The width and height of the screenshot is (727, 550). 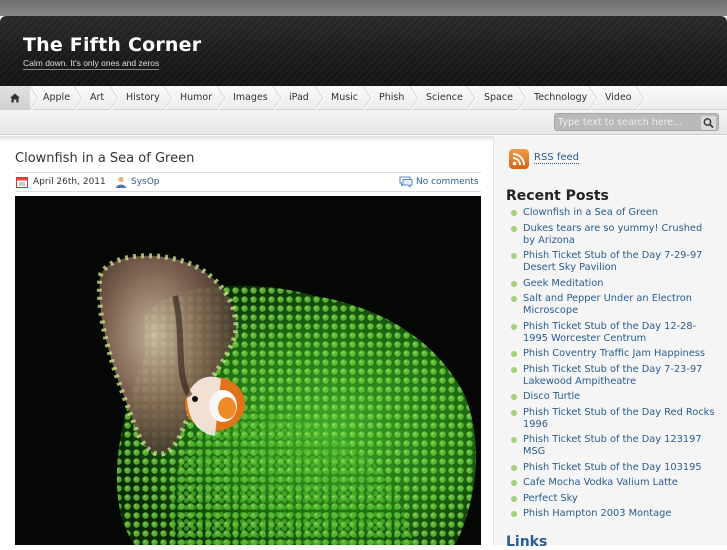 I want to click on site-description: Calm down. It's only ones and zeros, so click(x=91, y=64).